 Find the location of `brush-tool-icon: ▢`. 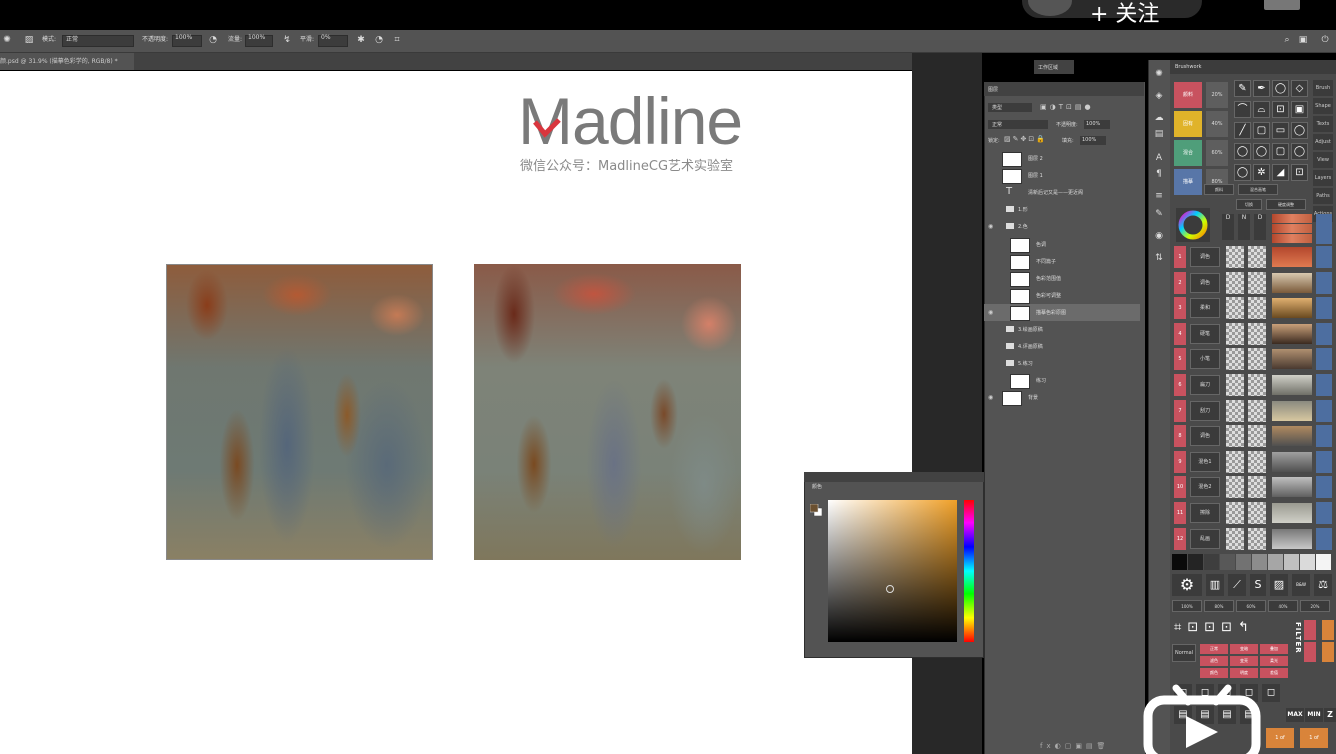

brush-tool-icon: ▢ is located at coordinates (1280, 151).